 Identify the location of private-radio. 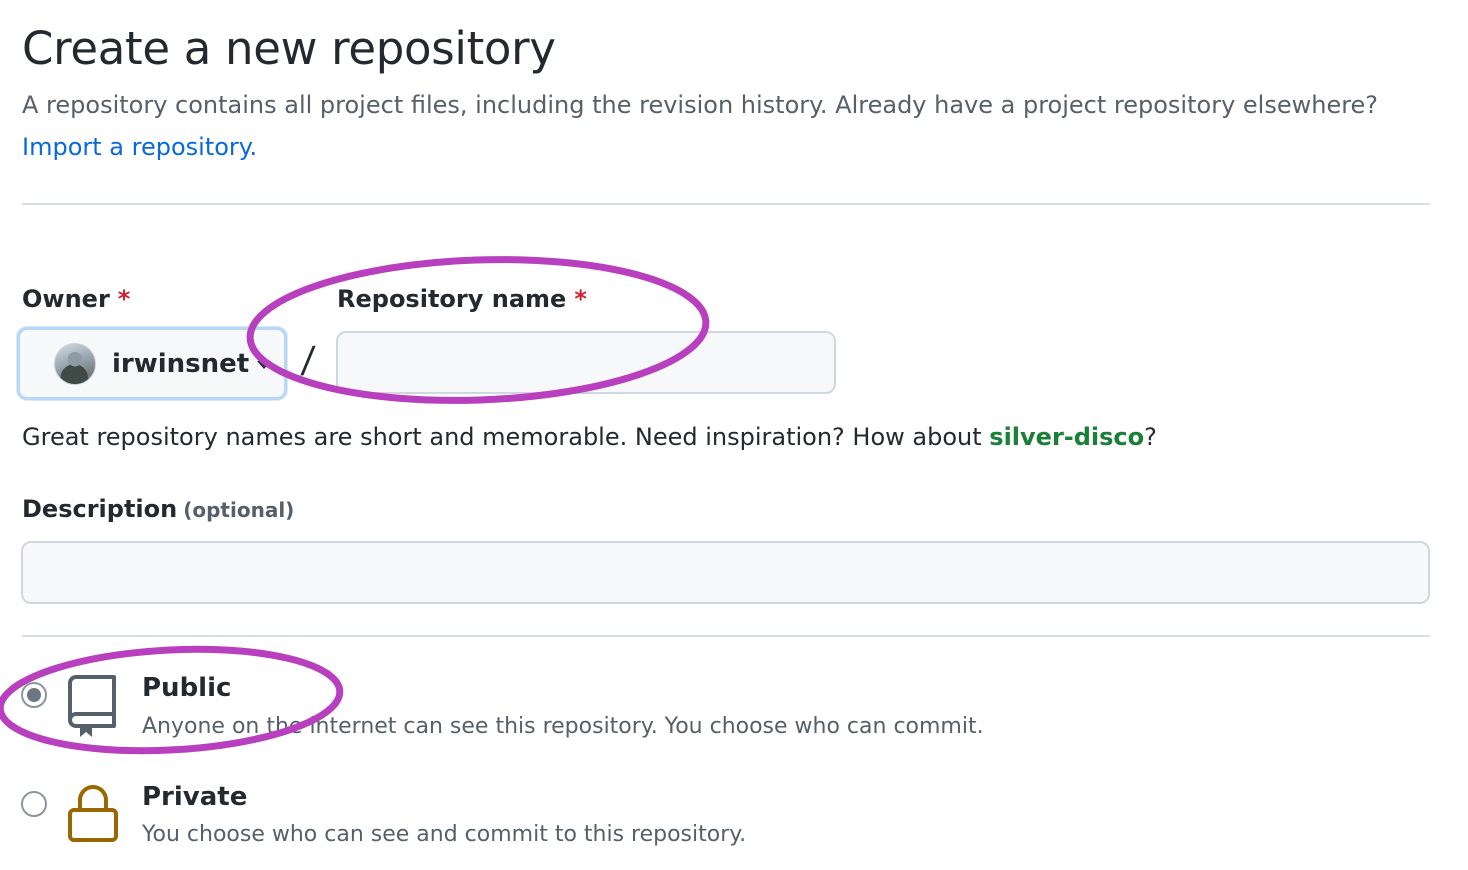
(34, 804).